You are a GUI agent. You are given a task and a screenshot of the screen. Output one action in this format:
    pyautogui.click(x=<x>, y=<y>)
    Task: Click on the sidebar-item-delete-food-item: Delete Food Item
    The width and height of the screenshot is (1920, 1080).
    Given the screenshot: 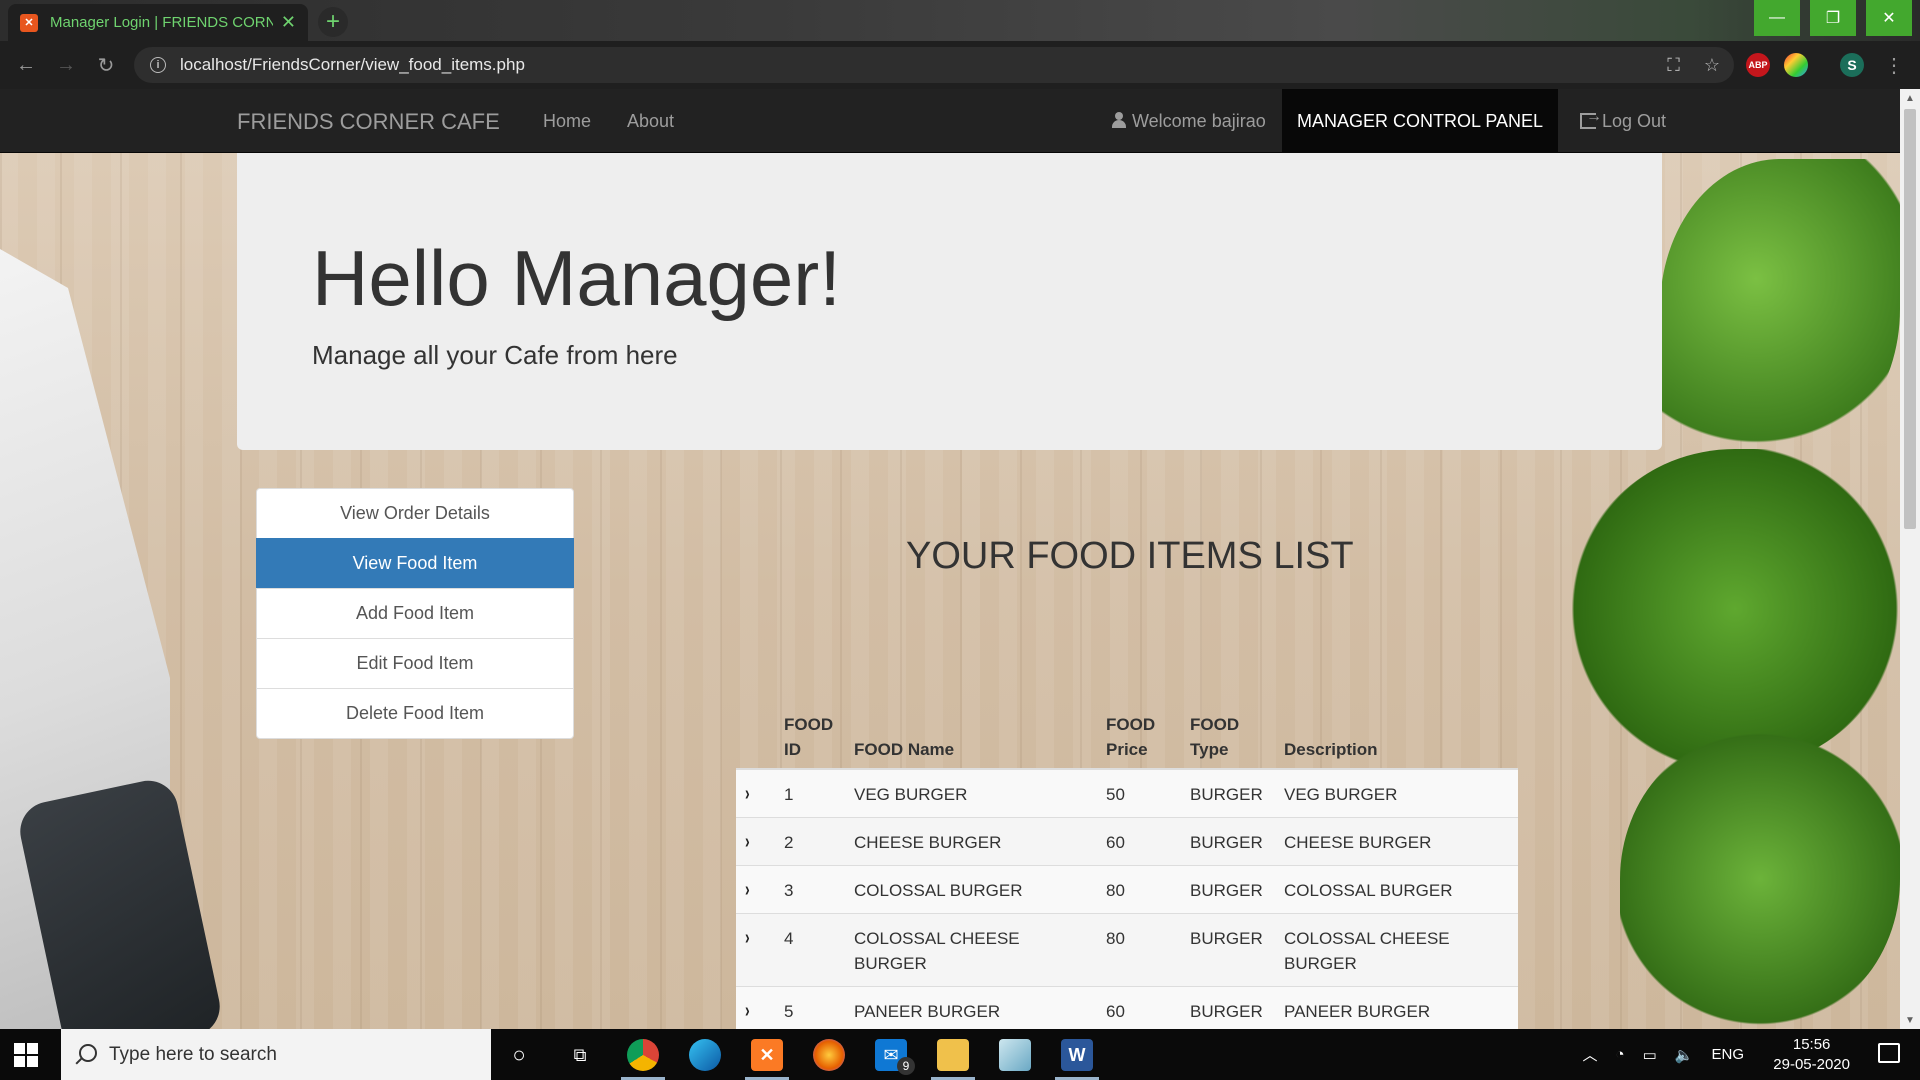 What is the action you would take?
    pyautogui.click(x=415, y=713)
    